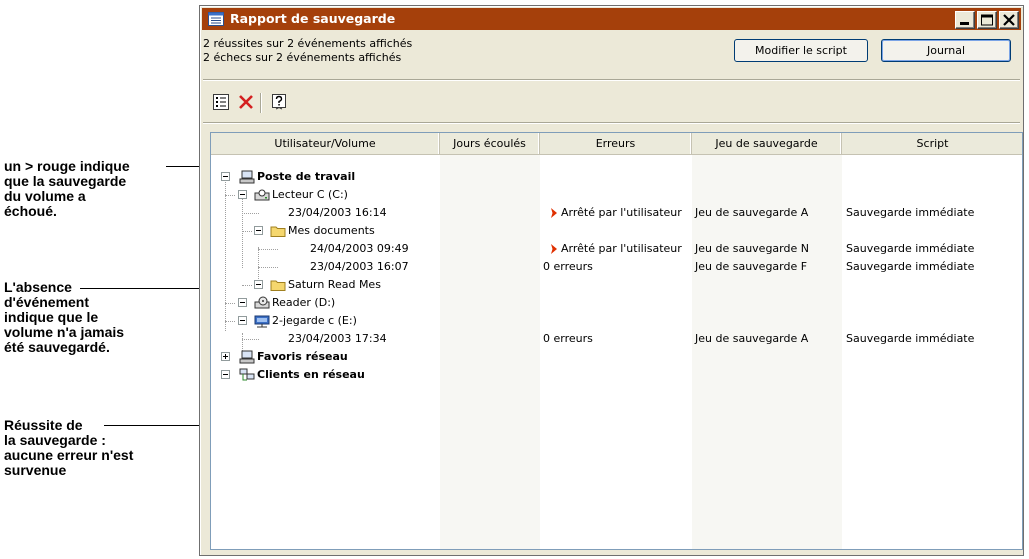 The image size is (1029, 559). What do you see at coordinates (304, 302) in the screenshot?
I see `tree-node-label: Reader (D:)` at bounding box center [304, 302].